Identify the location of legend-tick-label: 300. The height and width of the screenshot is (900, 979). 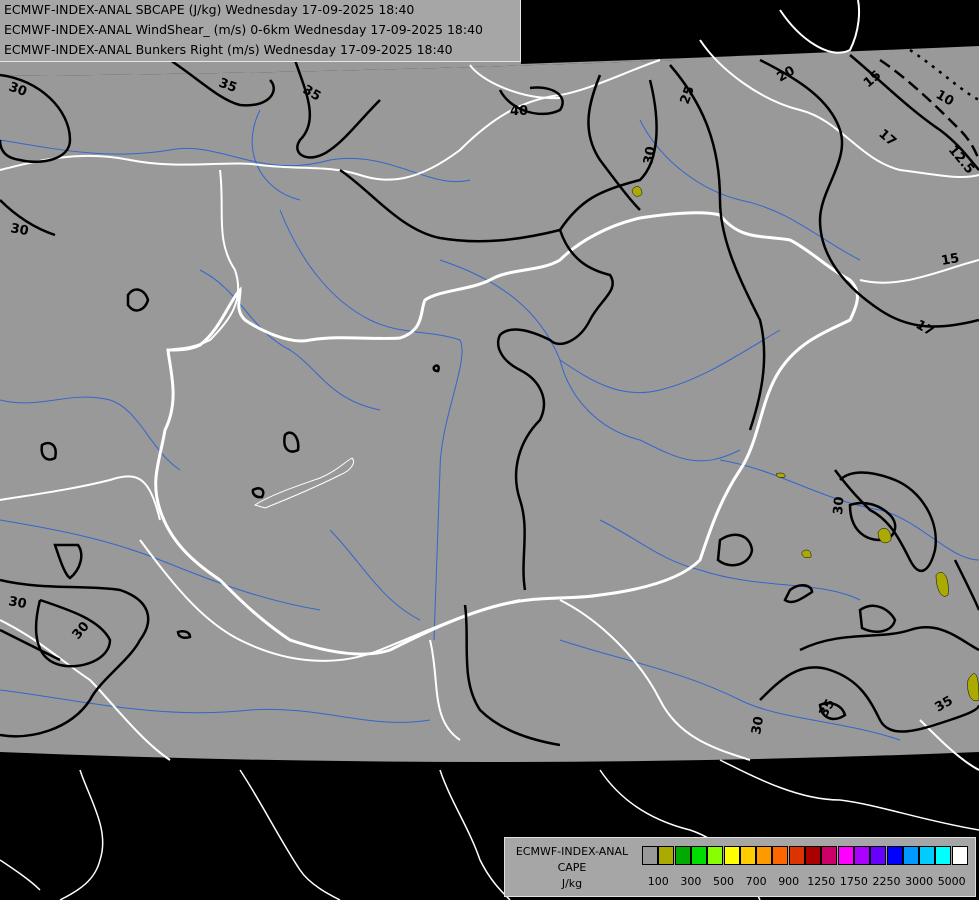
(691, 881).